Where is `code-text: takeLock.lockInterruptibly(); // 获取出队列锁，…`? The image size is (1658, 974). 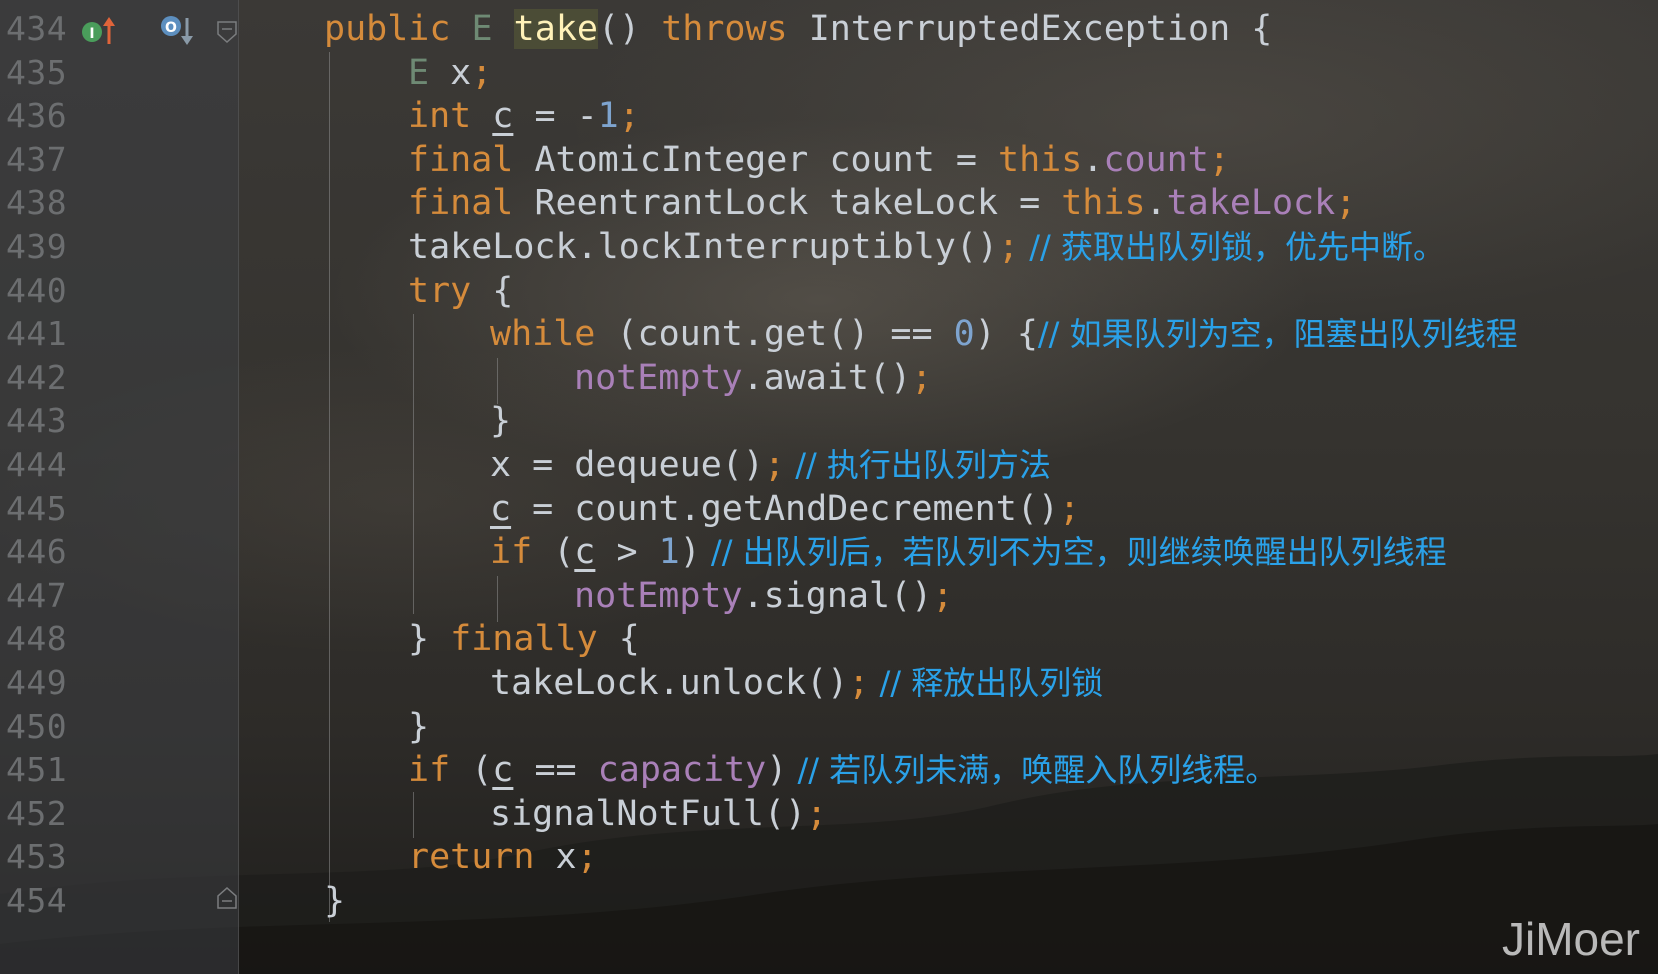
code-text: takeLock.lockInterruptibly(); // 获取出队列锁，… is located at coordinates (926, 247).